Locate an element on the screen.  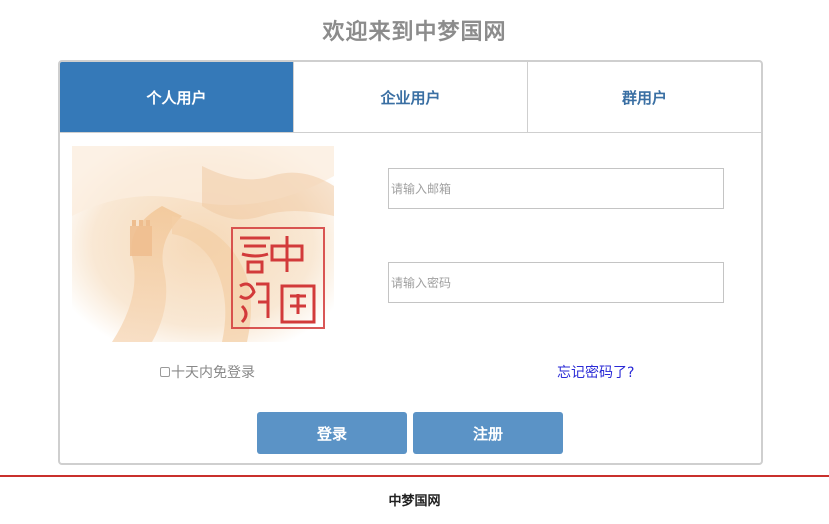
remember-checkbox is located at coordinates (165, 372).